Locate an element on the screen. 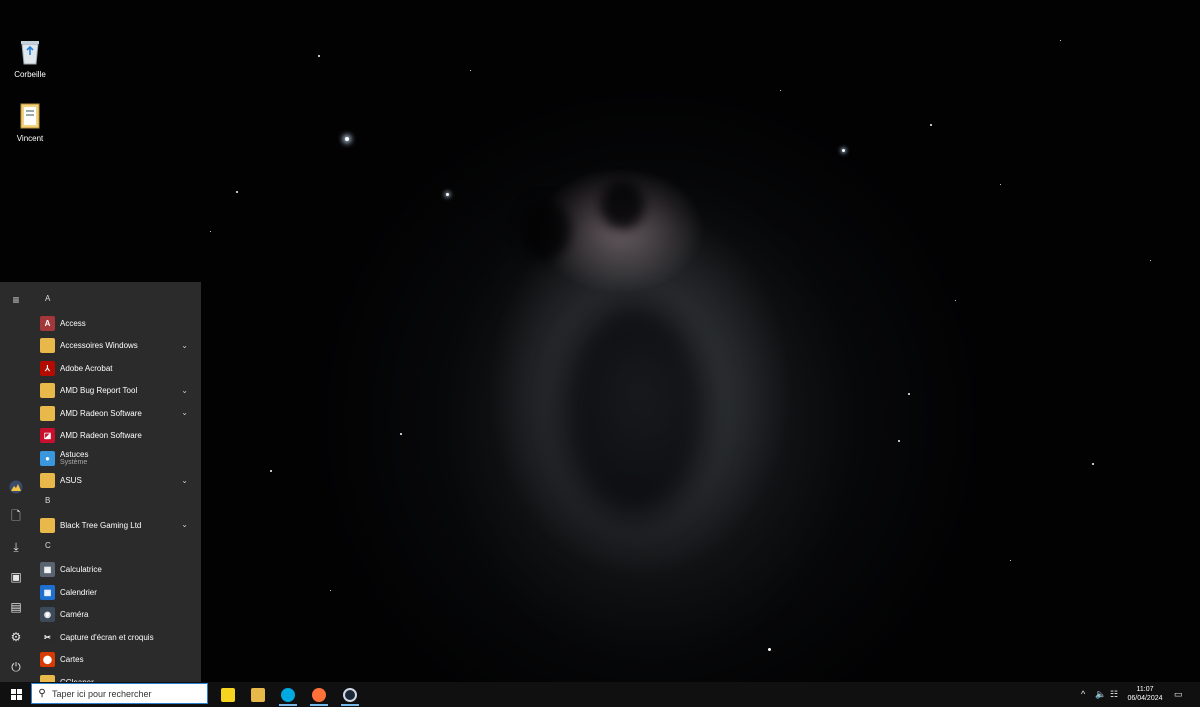  start-menu-app-item: ✂ Capture d'écran et croquis is located at coordinates (116, 637).